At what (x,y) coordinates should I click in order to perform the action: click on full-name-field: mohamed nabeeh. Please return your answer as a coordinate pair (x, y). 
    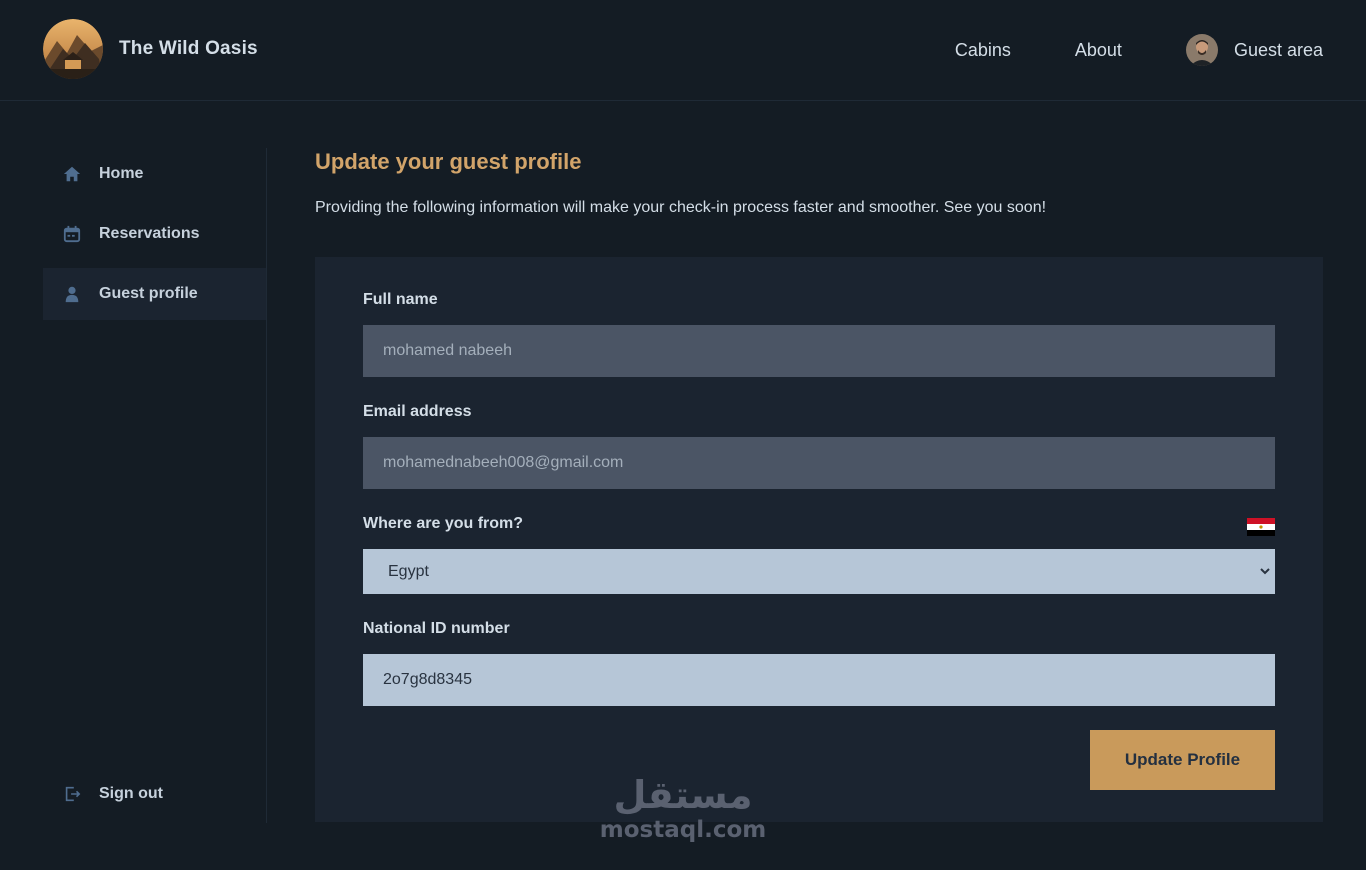
    Looking at the image, I should click on (819, 351).